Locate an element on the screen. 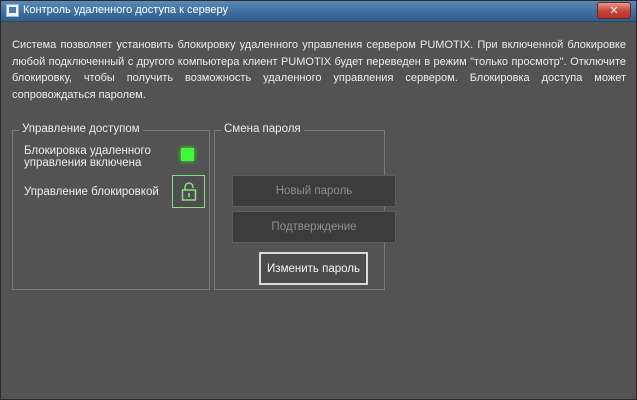  new-password-input is located at coordinates (314, 191).